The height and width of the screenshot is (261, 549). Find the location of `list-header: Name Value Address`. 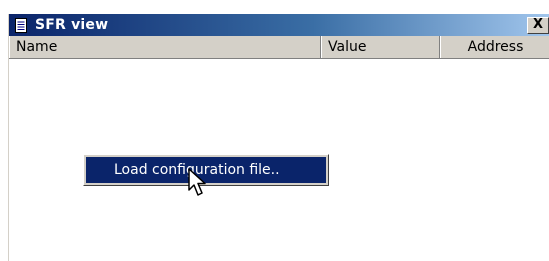

list-header: Name Value Address is located at coordinates (279, 47).